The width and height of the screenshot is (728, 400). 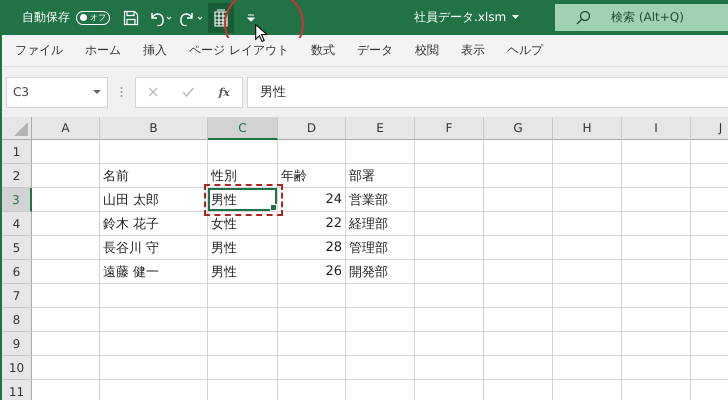 I want to click on table-cell: 鈴木 花子, so click(x=153, y=223).